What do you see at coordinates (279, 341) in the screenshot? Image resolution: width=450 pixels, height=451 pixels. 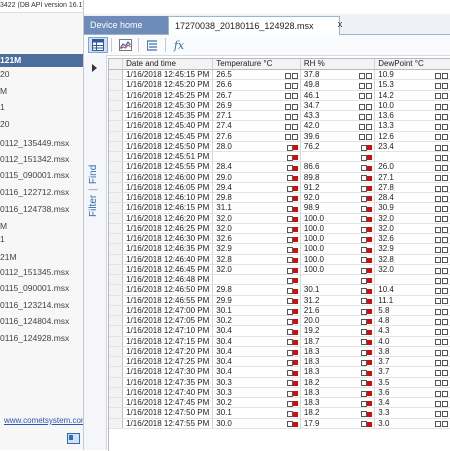 I see `table-row: 1/16/2018 12:47:15 PM 30.4 18.7 4.0` at bounding box center [279, 341].